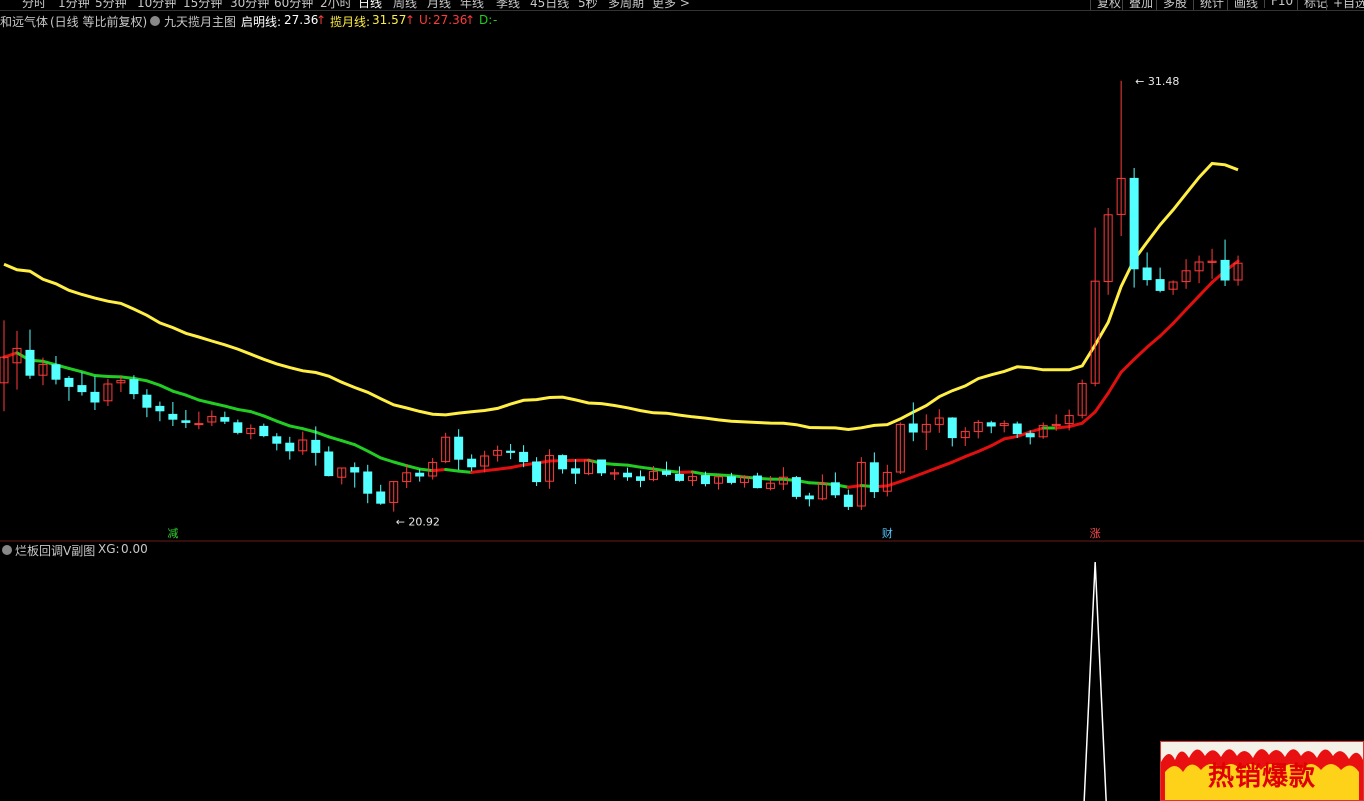  I want to click on signal-marker: 减, so click(172, 533).